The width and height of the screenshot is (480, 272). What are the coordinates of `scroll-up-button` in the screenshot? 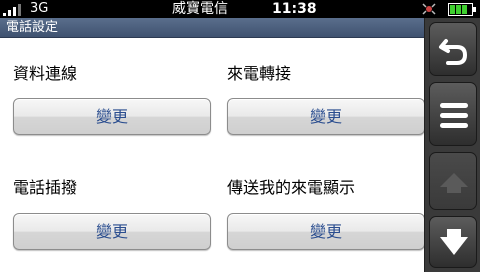 It's located at (453, 181).